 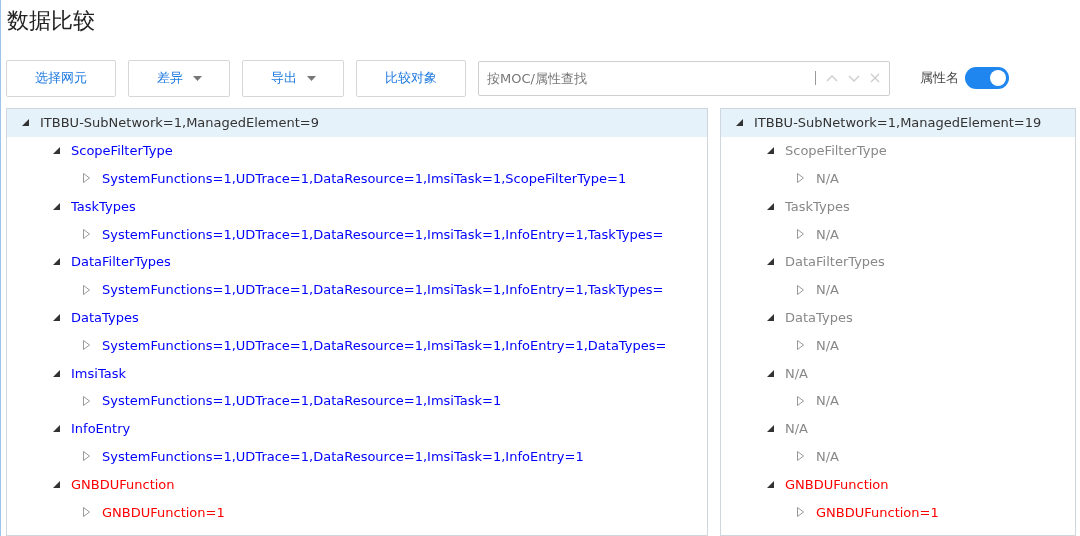 I want to click on toolbar-button: 比较对象, so click(x=411, y=78).